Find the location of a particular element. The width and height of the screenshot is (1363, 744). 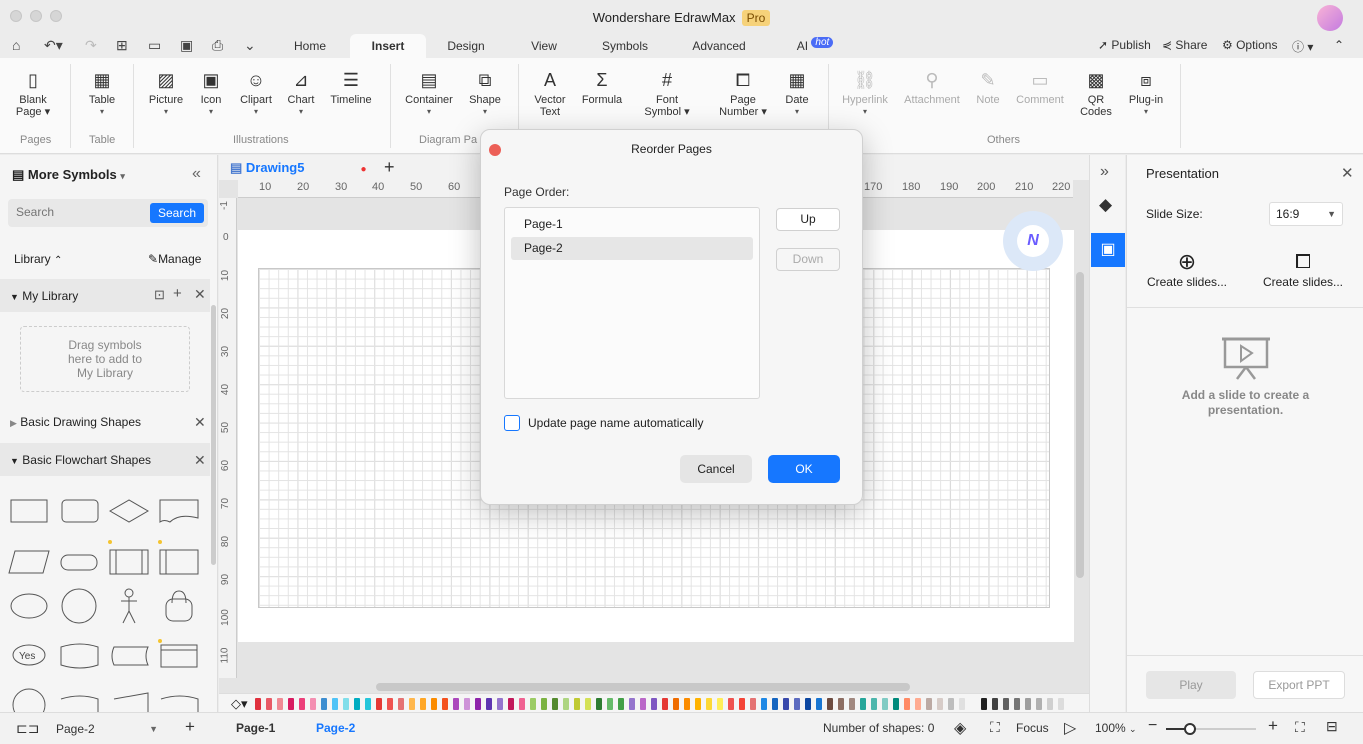

layers-icon: ◈ is located at coordinates (960, 728).